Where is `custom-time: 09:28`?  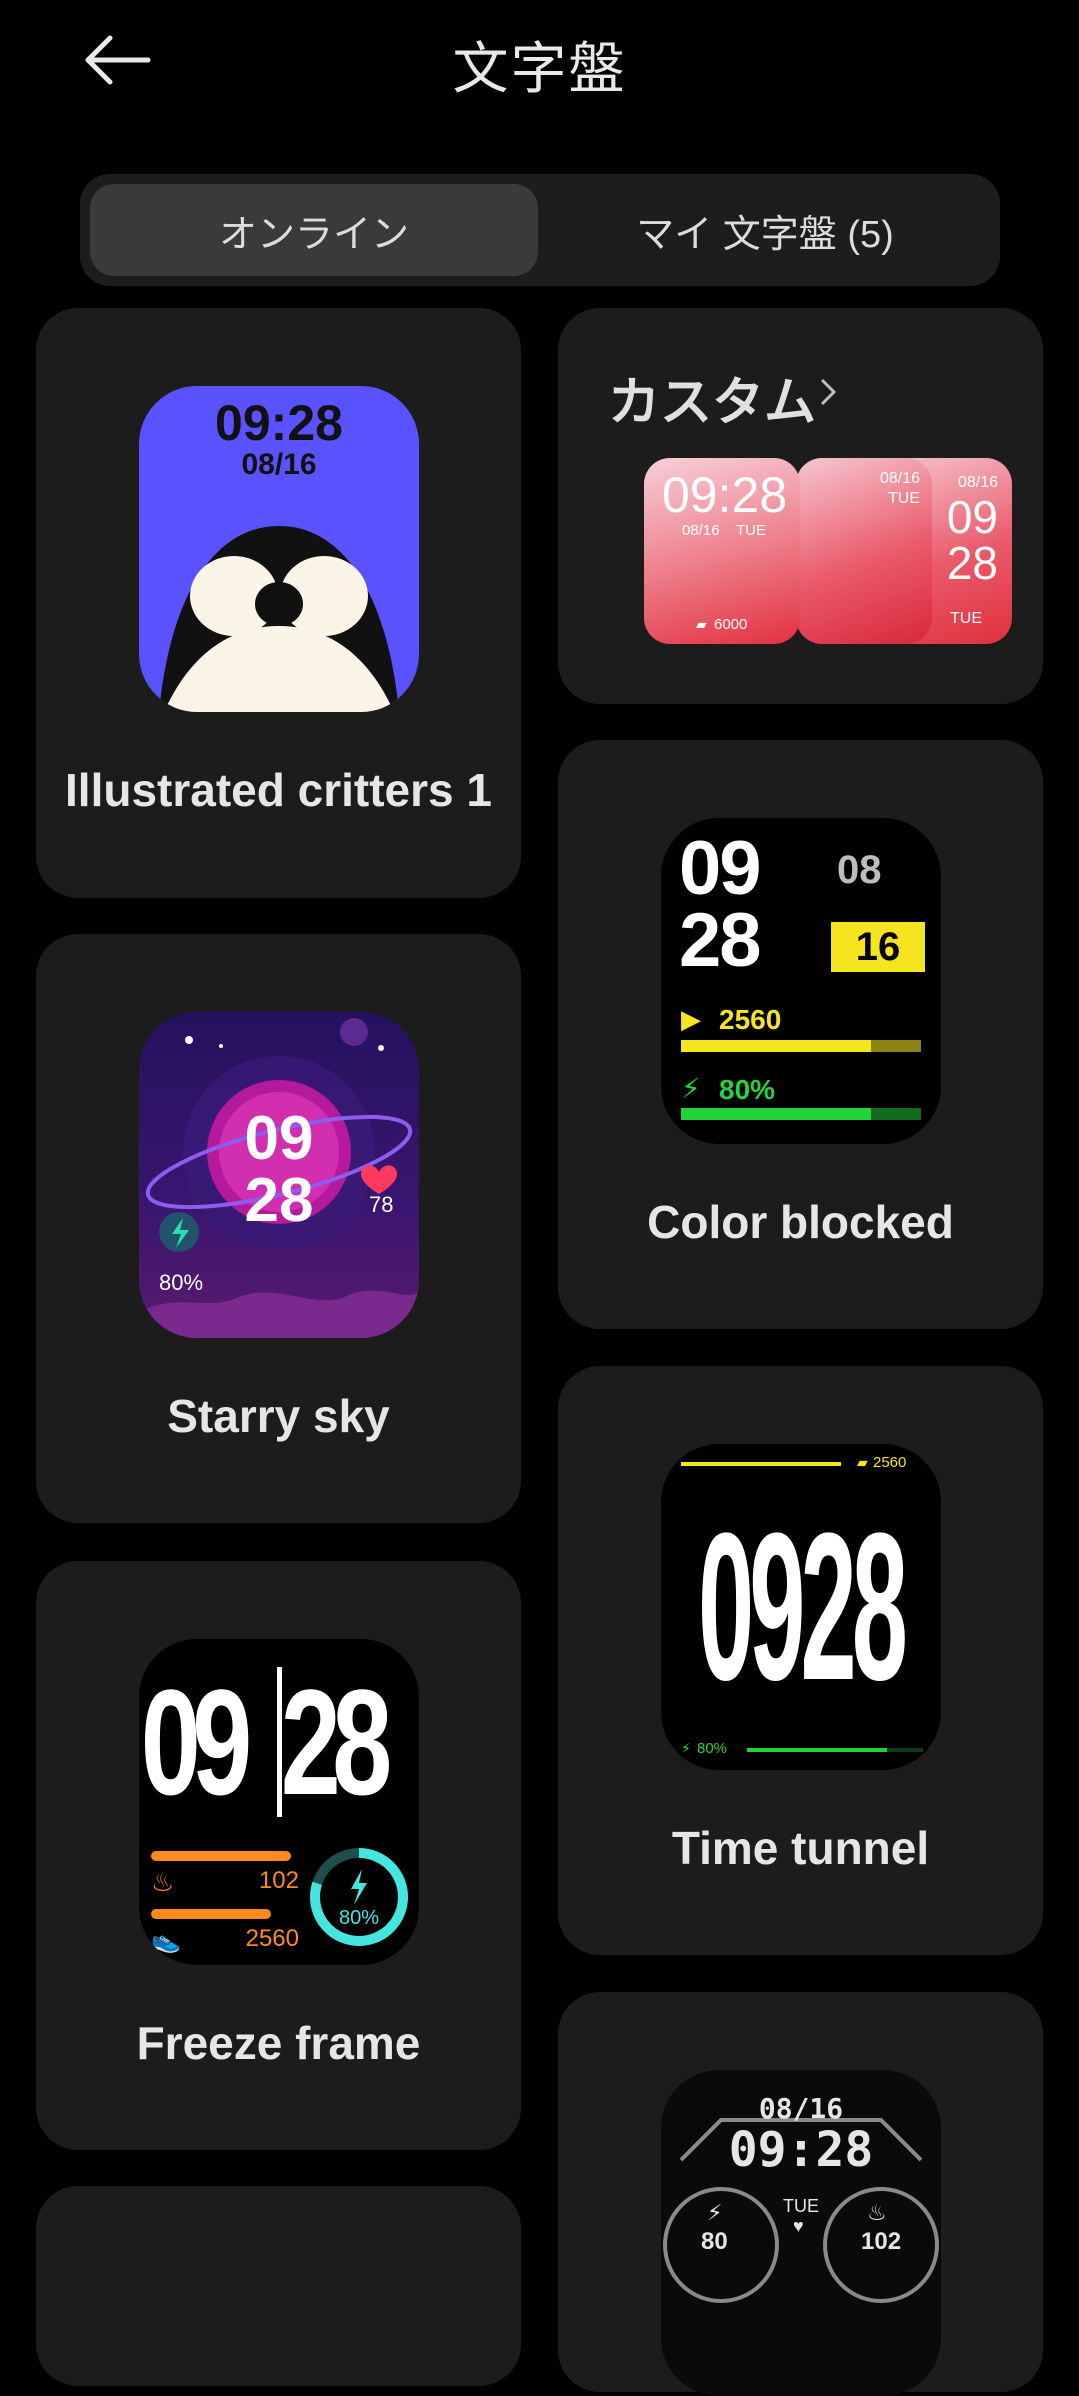
custom-time: 09:28 is located at coordinates (725, 495).